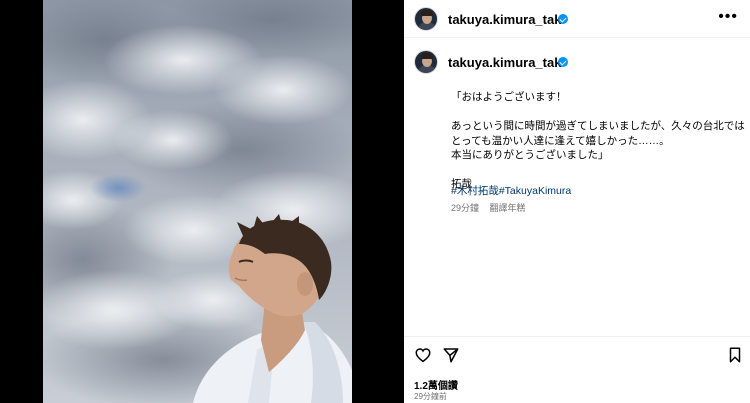  What do you see at coordinates (509, 97) in the screenshot?
I see `caption-line: 「おはようございます！` at bounding box center [509, 97].